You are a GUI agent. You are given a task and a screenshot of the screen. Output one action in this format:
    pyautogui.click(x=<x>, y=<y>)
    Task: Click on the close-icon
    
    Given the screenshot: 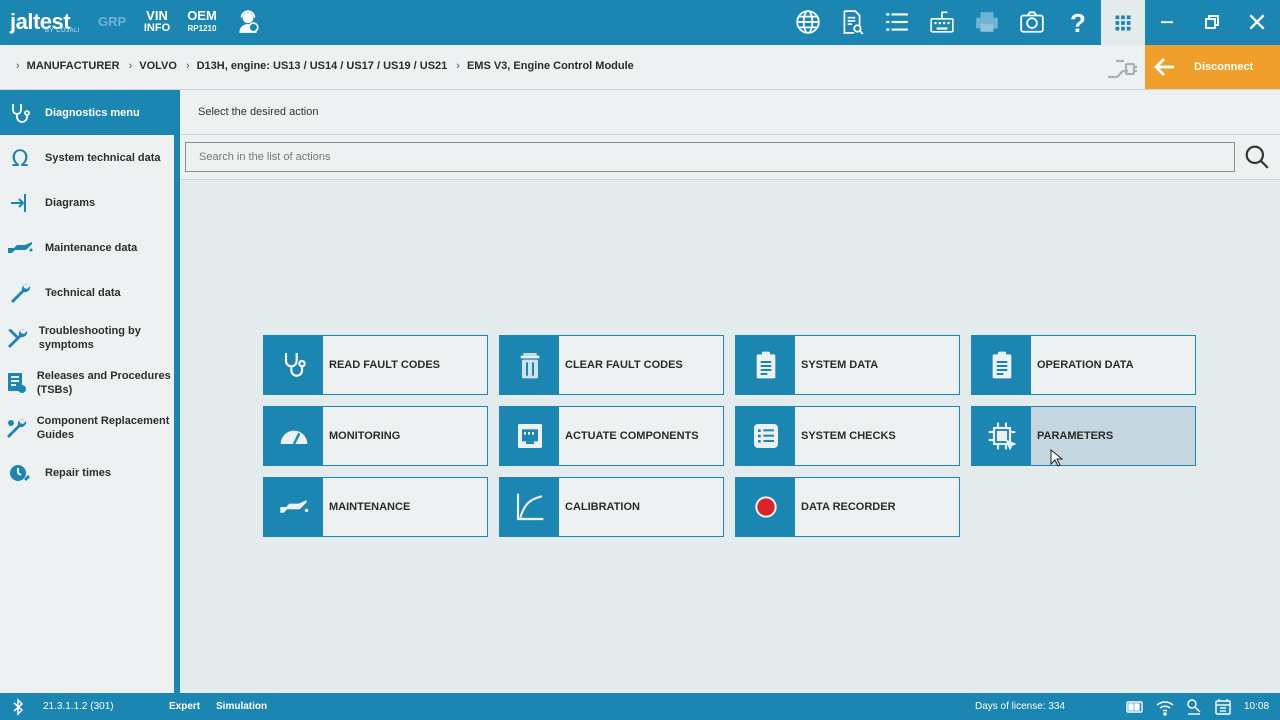 What is the action you would take?
    pyautogui.click(x=1257, y=22)
    